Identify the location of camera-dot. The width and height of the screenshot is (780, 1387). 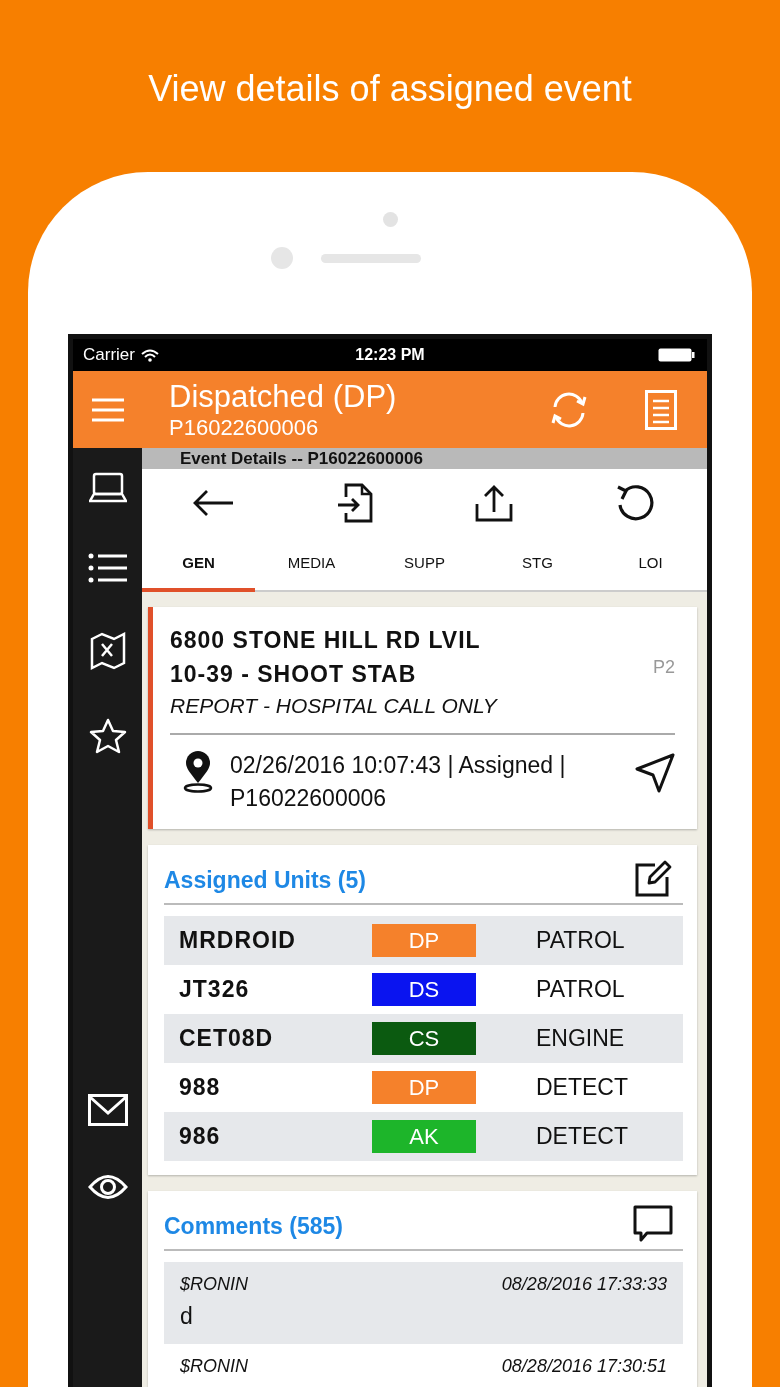
(390, 219).